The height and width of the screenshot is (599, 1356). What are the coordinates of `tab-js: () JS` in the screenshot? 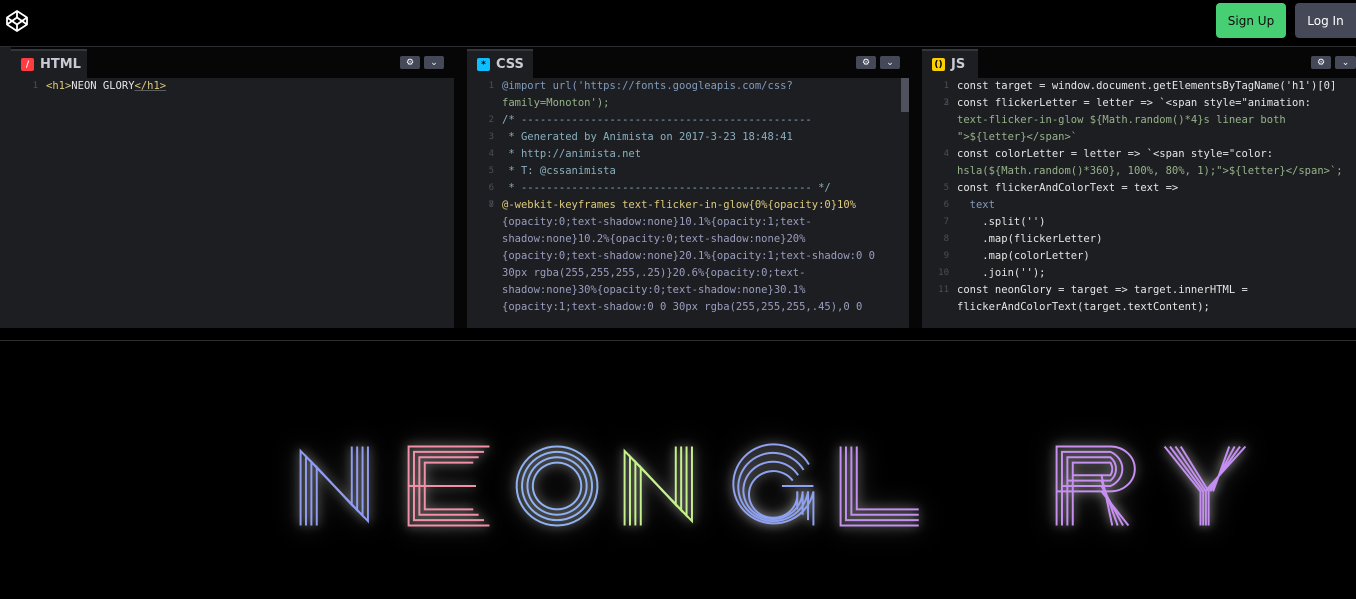 It's located at (950, 63).